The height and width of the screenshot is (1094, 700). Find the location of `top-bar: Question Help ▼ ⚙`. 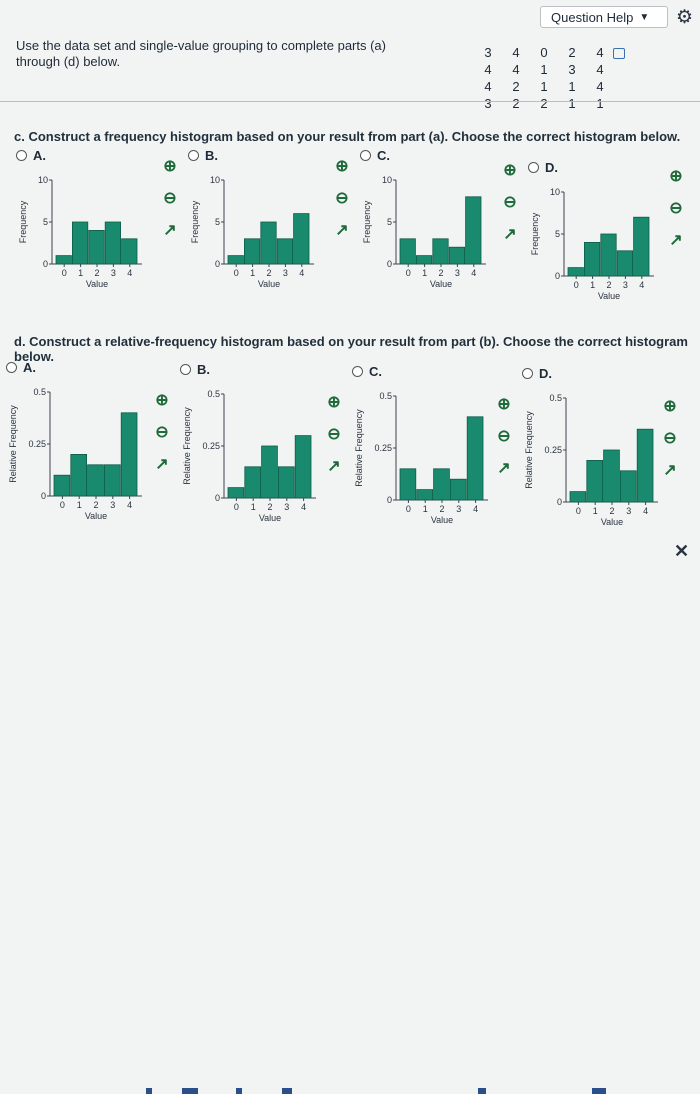

top-bar: Question Help ▼ ⚙ is located at coordinates (350, 16).